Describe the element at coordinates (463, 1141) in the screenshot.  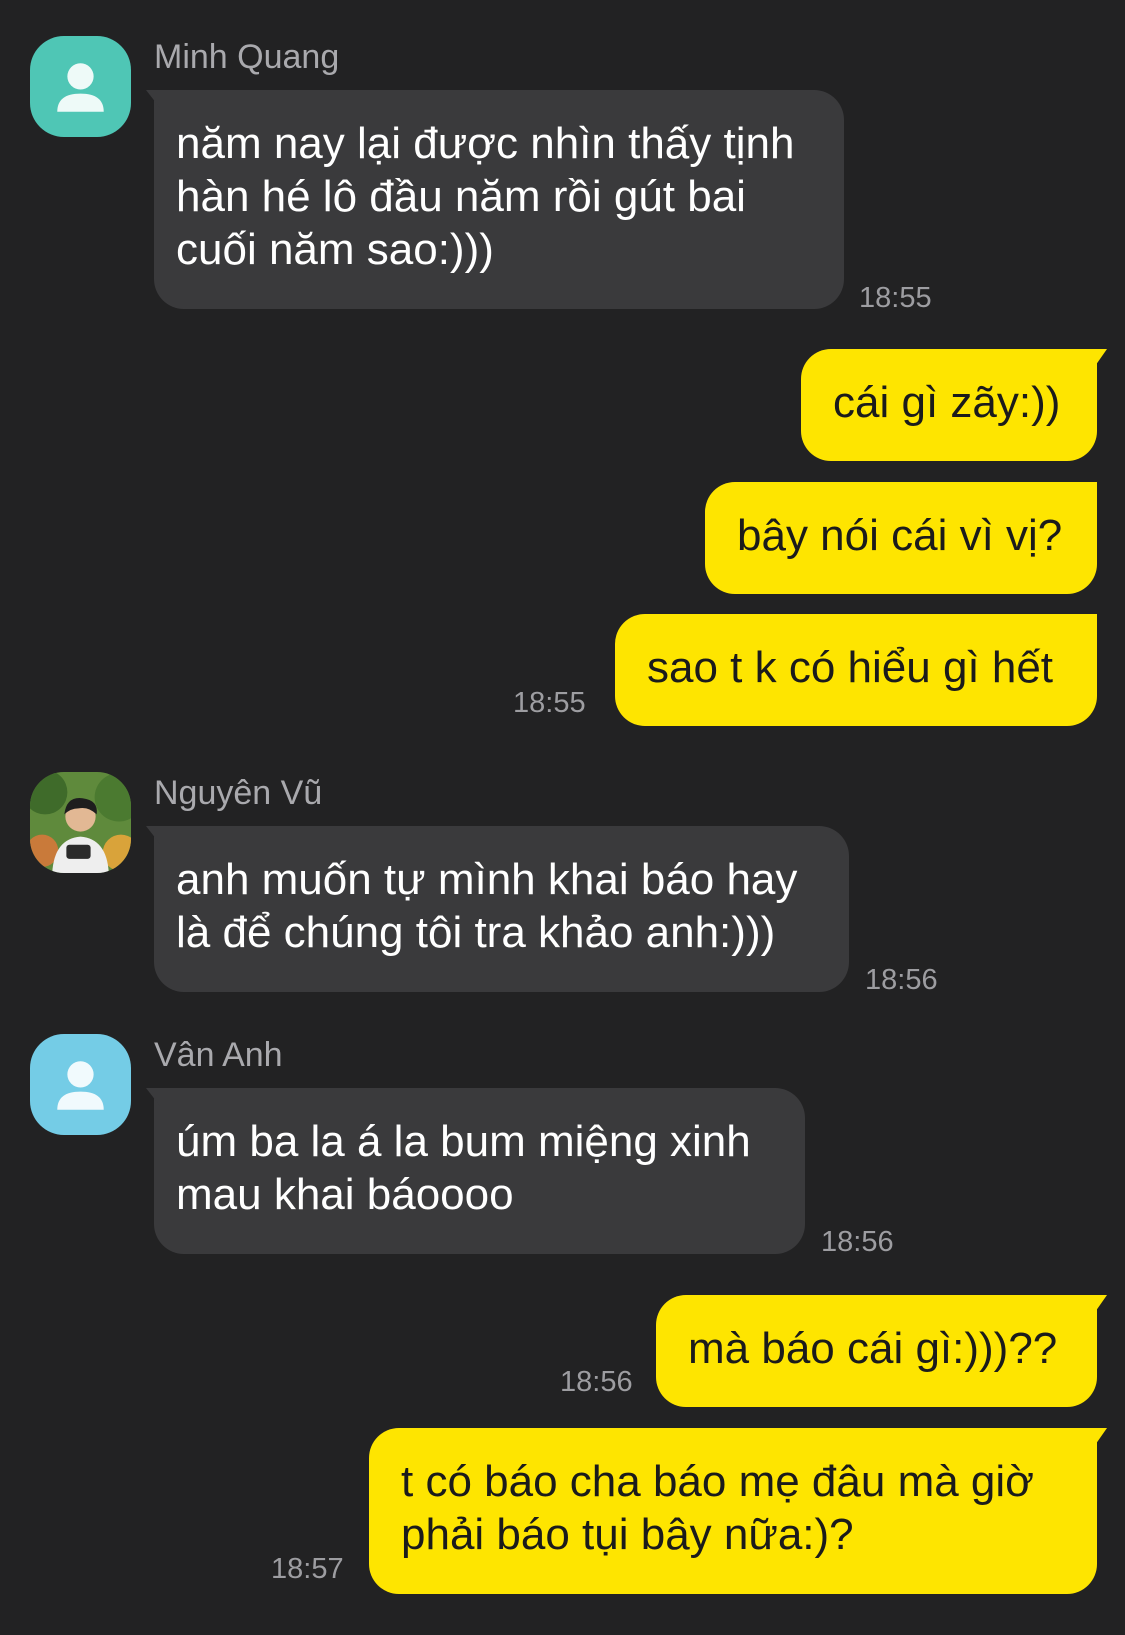
I see `message-text-line: úm ba la á la bum miệng xinh` at that location.